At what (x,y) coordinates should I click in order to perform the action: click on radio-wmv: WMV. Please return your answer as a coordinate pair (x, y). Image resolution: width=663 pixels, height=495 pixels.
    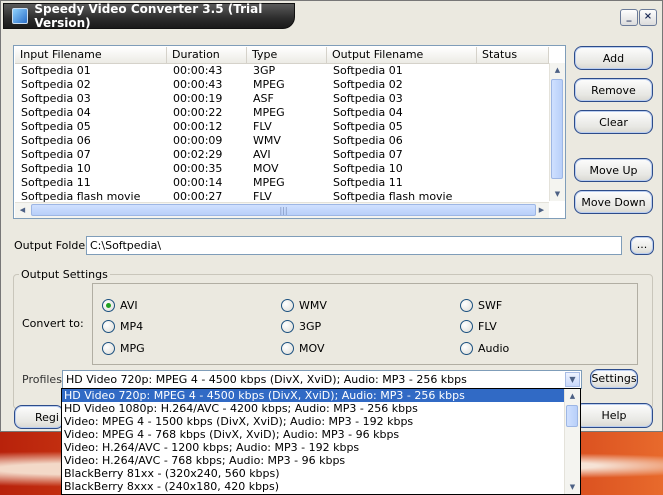
    Looking at the image, I should click on (304, 305).